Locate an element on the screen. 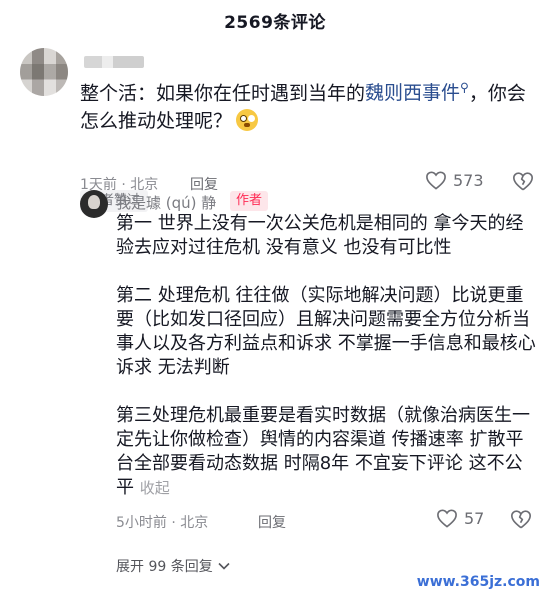 This screenshot has height=596, width=550. comment-text-prefix: 整个活：如果你在任时遇到当年的 is located at coordinates (223, 93).